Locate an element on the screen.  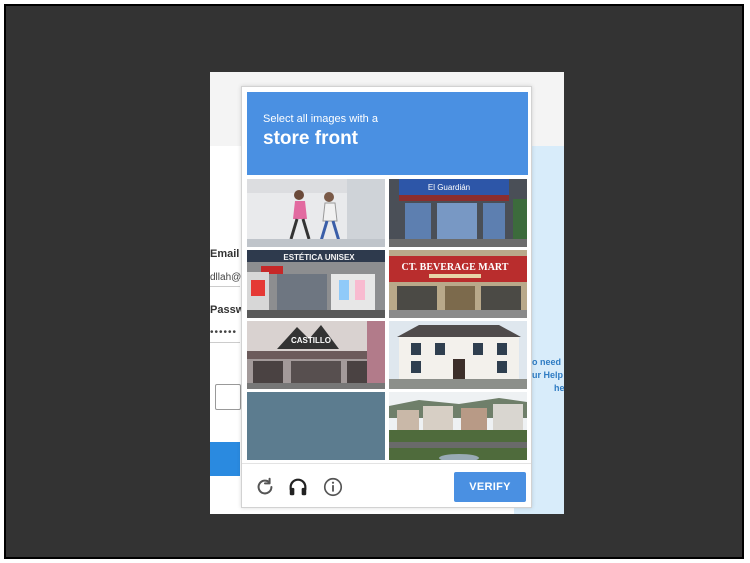
storefront-tile-icon: CASTILLO is located at coordinates (316, 355).